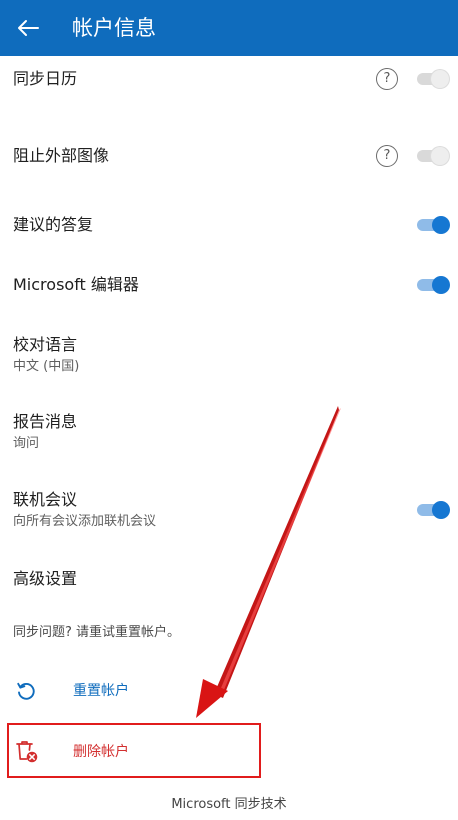 This screenshot has height=820, width=458. What do you see at coordinates (85, 521) in the screenshot?
I see `online-meeting-value: 向所有会议添加联机会议` at bounding box center [85, 521].